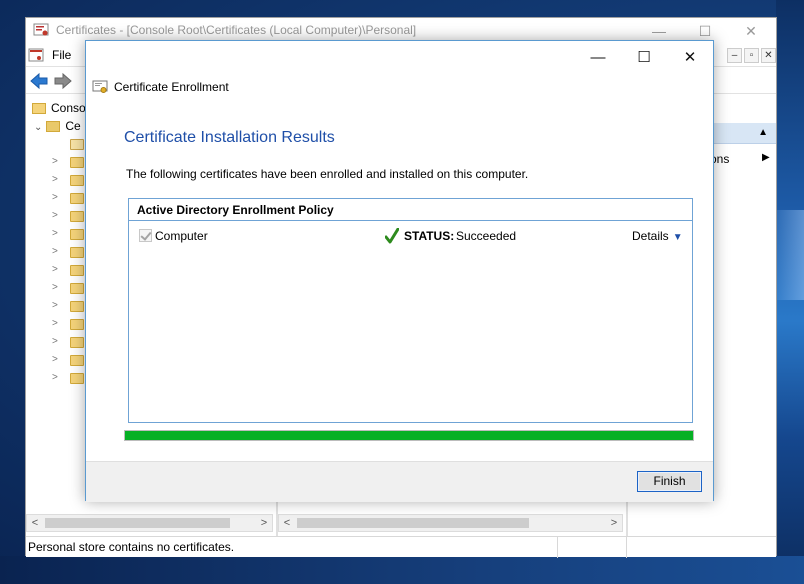 The image size is (804, 584). I want to click on mdi-minimize-button: –, so click(734, 55).